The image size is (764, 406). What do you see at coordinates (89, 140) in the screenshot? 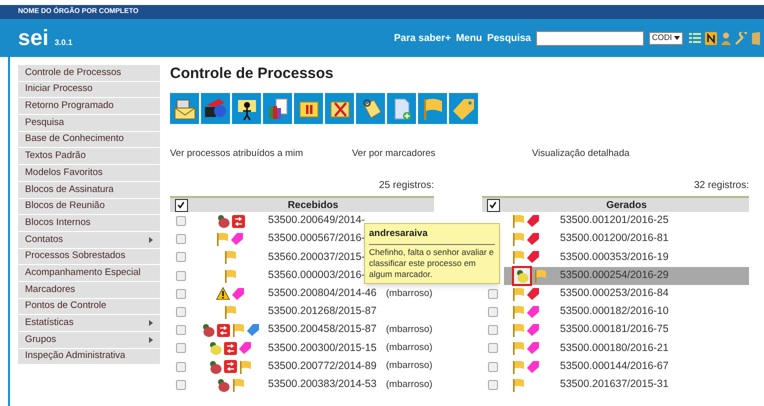
I see `sidebar-item: Base de Conhecimento` at bounding box center [89, 140].